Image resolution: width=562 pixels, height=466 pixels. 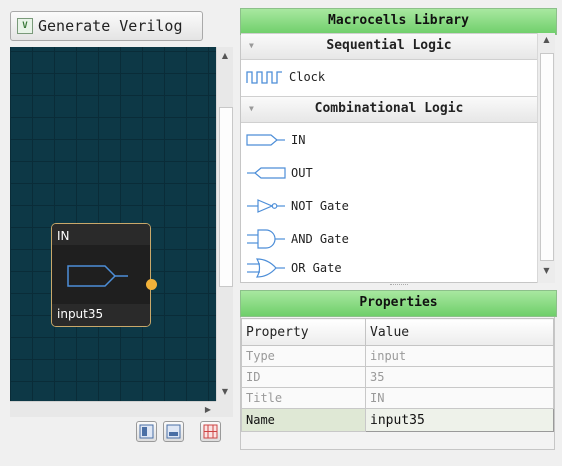 I want to click on library-item-label: AND Gate, so click(x=320, y=238).